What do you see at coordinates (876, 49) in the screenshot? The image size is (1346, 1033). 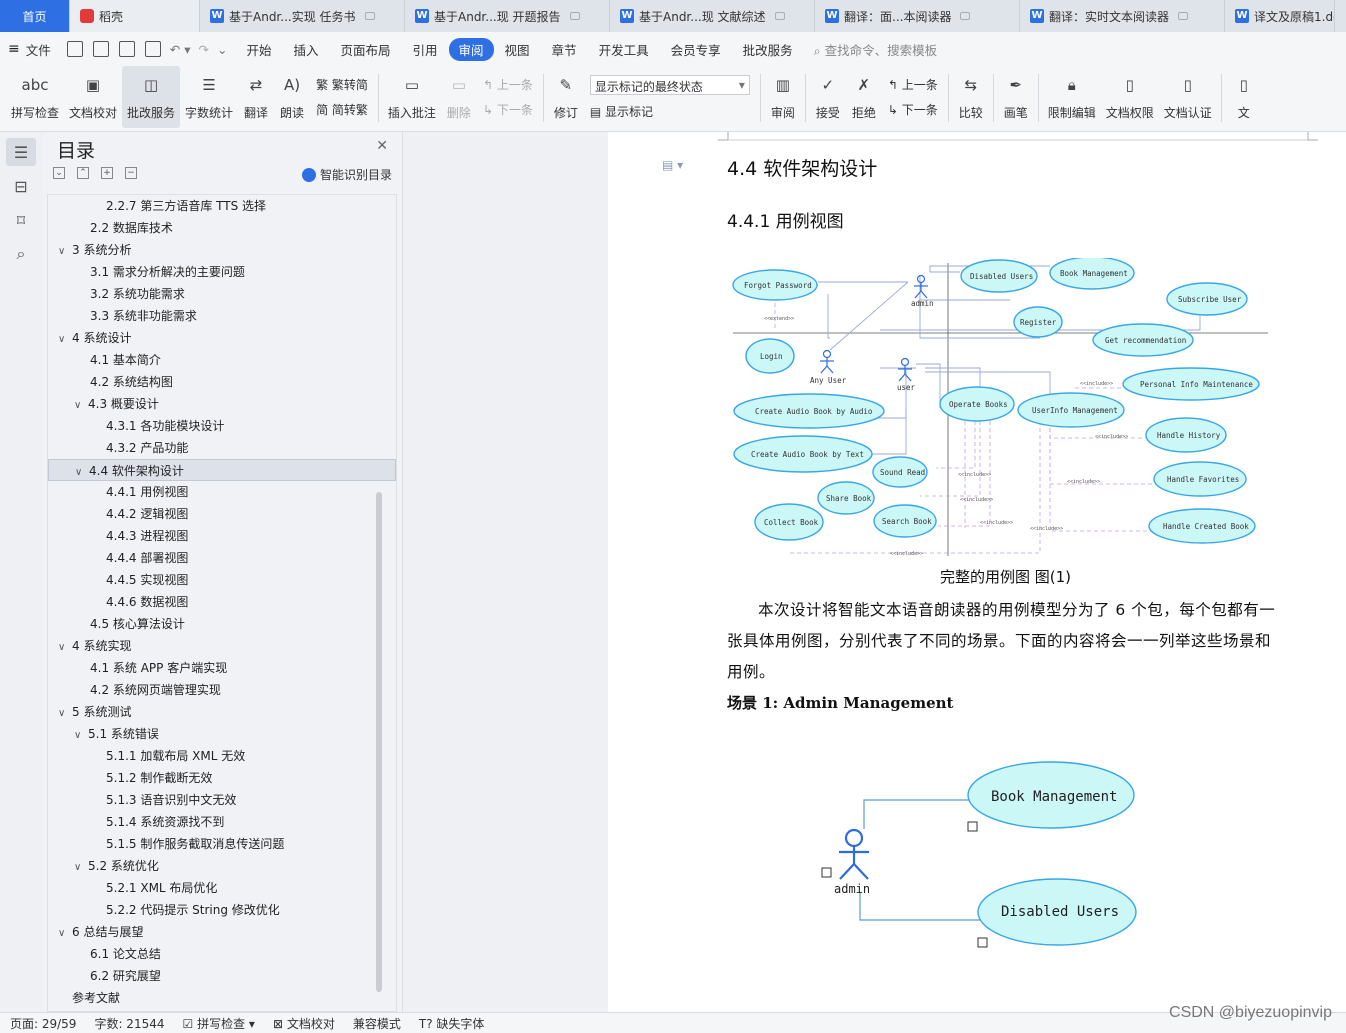 I see `command-search: ⌕ 查找命令、搜索模板` at bounding box center [876, 49].